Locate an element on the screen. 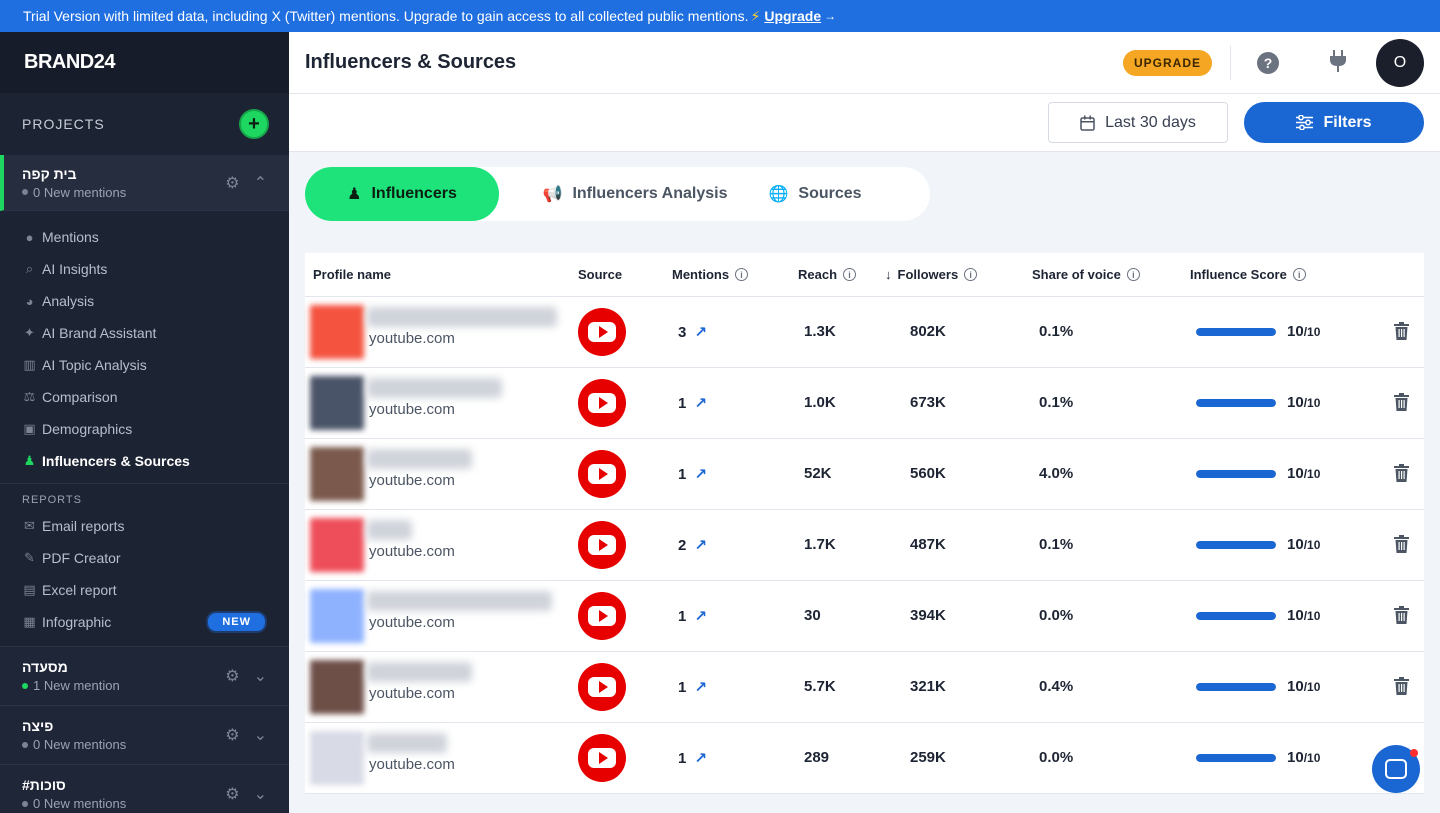 The image size is (1440, 813). brand-logo: BRAND24 is located at coordinates (144, 62).